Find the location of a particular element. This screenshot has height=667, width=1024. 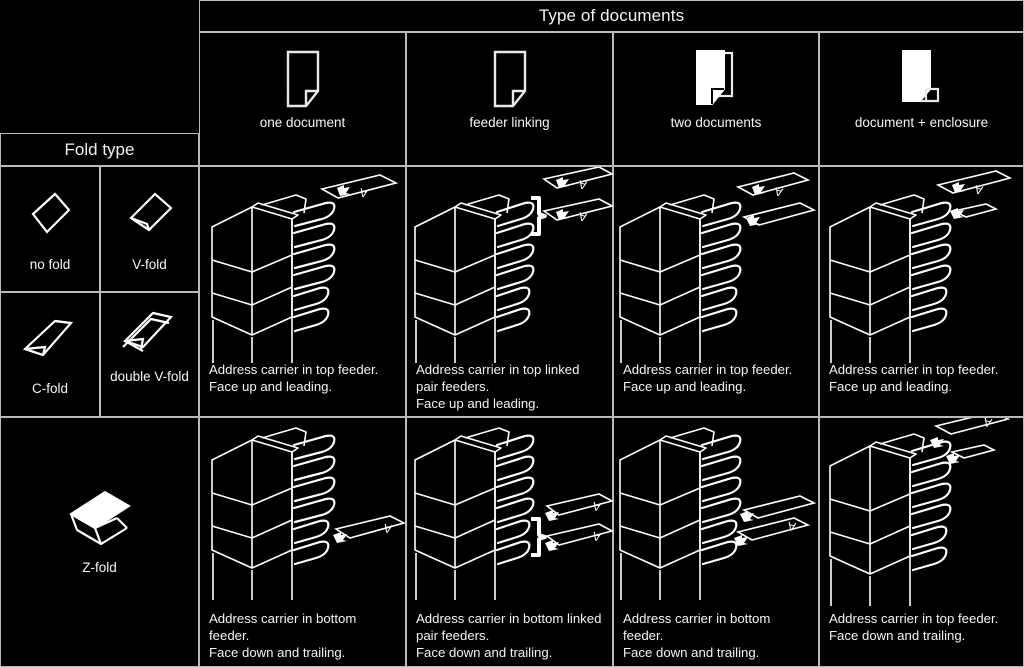

document-type-header-one-document: one document is located at coordinates (302, 99).